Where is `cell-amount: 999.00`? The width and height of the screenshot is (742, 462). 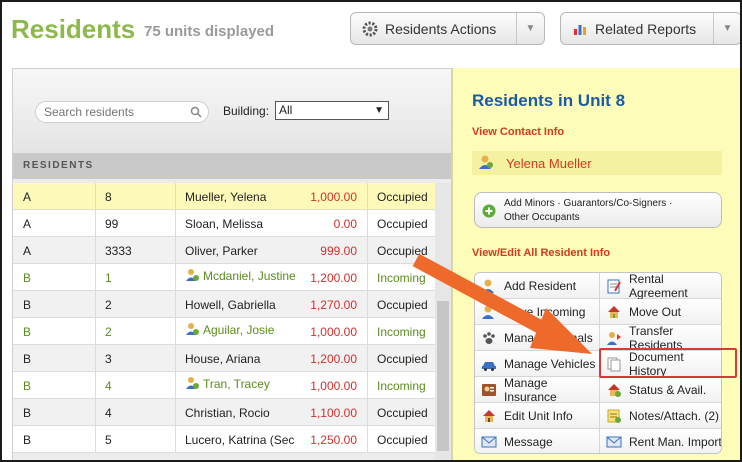 cell-amount: 999.00 is located at coordinates (338, 251).